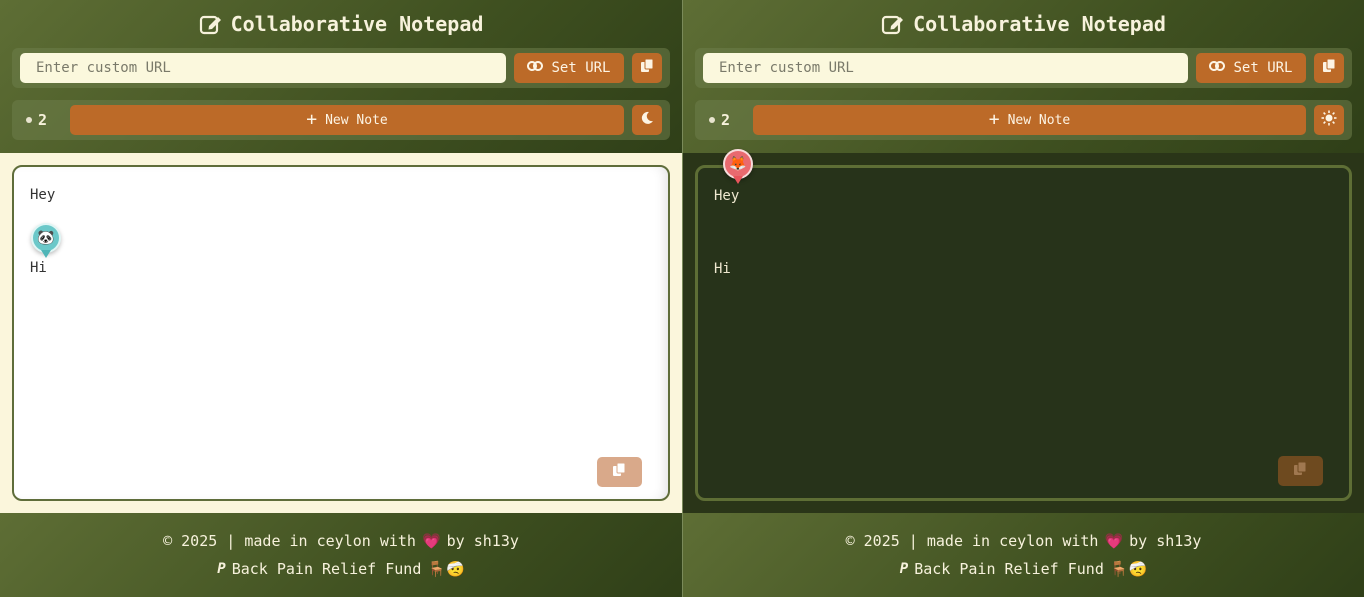  Describe the element at coordinates (738, 164) in the screenshot. I see `collaborator-cursor-avatar: 🦊` at that location.